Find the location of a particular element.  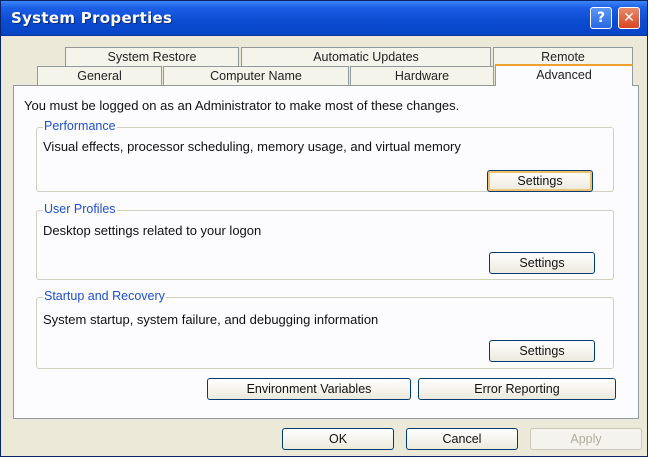

environment-variables-button: Environment Variables is located at coordinates (309, 389).